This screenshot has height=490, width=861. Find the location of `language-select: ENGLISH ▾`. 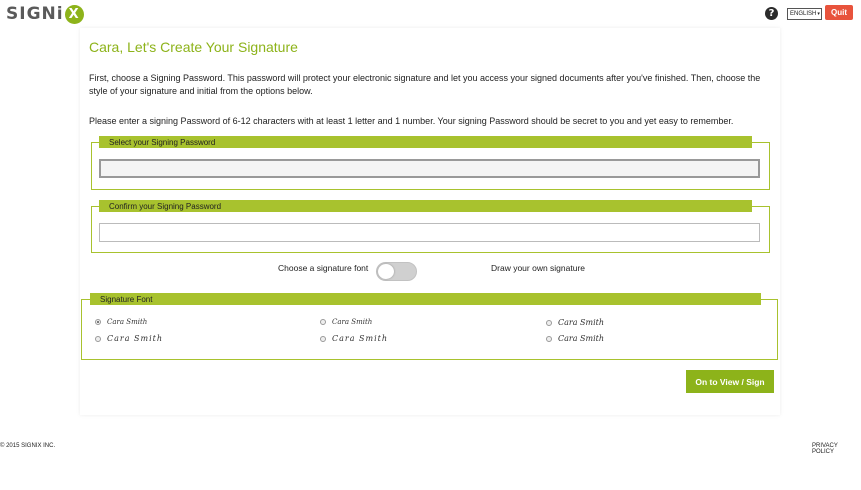

language-select: ENGLISH ▾ is located at coordinates (804, 14).